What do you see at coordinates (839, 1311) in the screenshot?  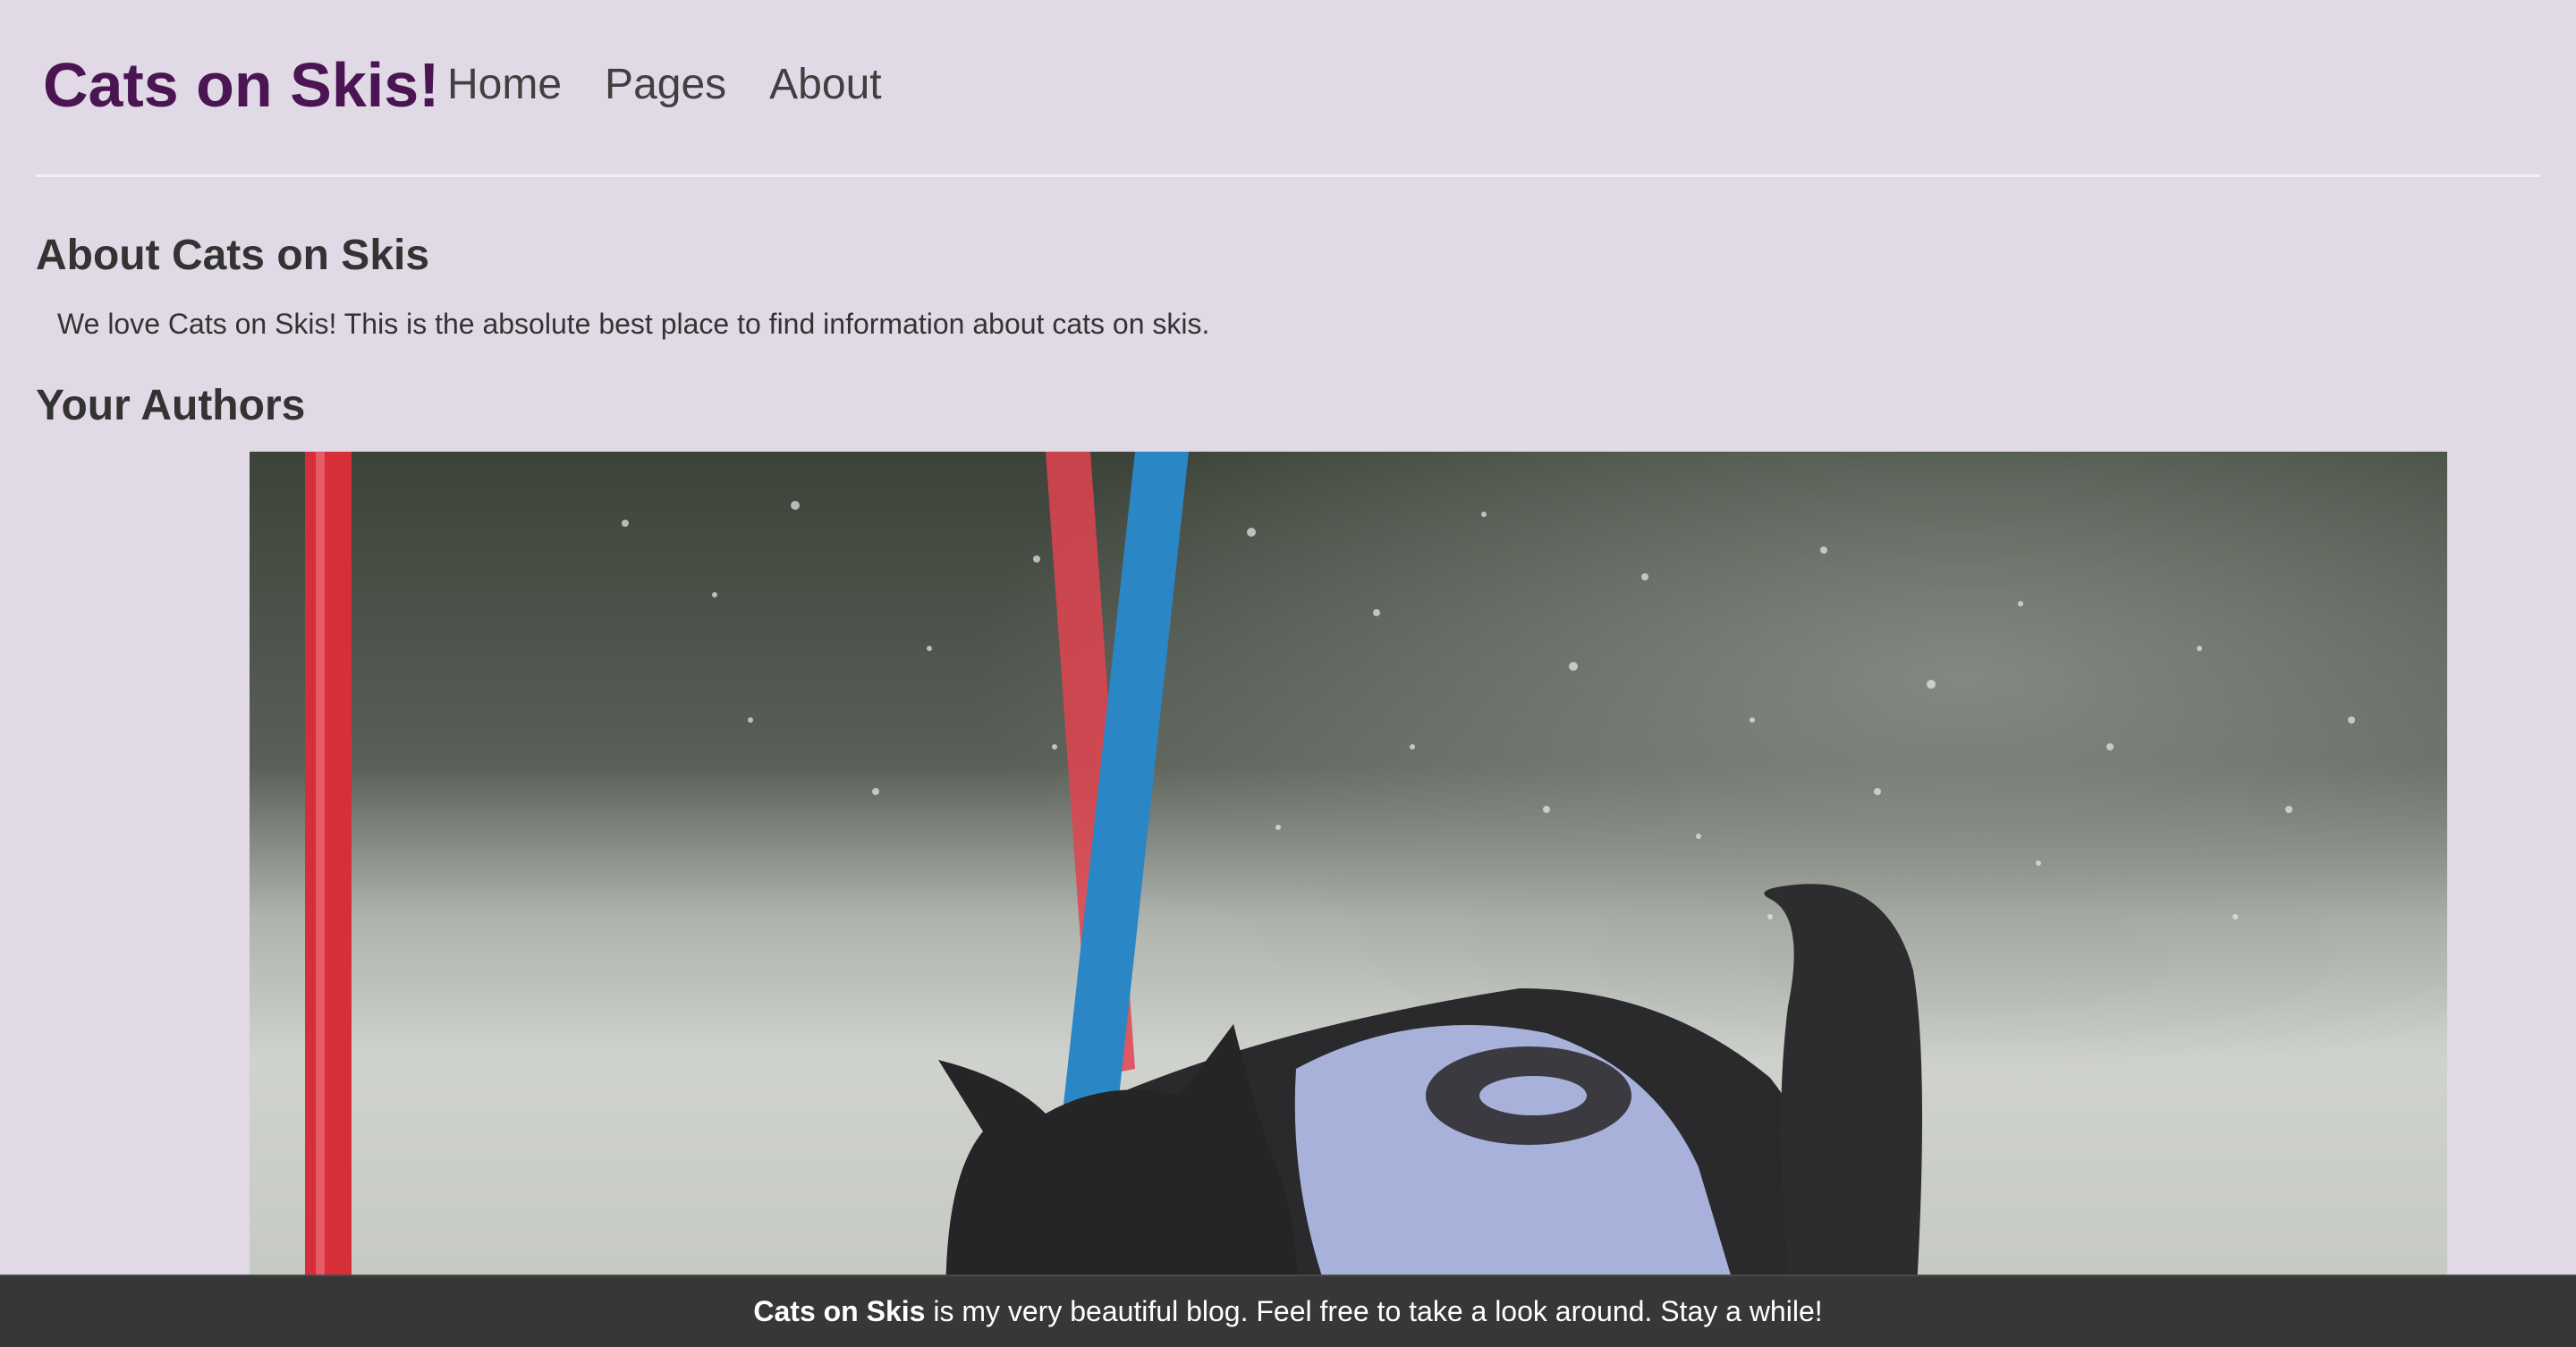 I see `footer-brand: Cats on Skis` at bounding box center [839, 1311].